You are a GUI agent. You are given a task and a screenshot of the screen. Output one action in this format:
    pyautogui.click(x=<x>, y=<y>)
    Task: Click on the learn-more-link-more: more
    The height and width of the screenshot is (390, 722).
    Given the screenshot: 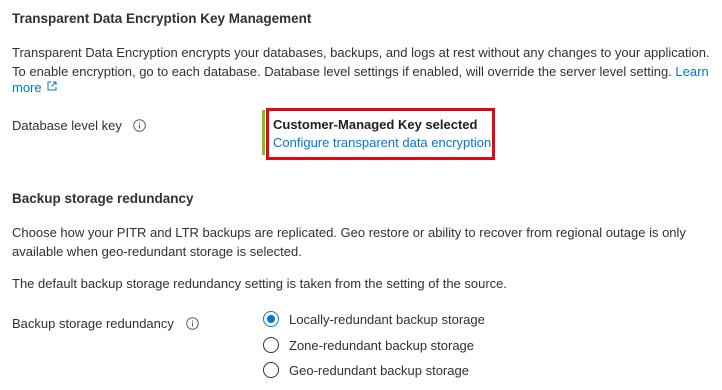 What is the action you would take?
    pyautogui.click(x=27, y=87)
    